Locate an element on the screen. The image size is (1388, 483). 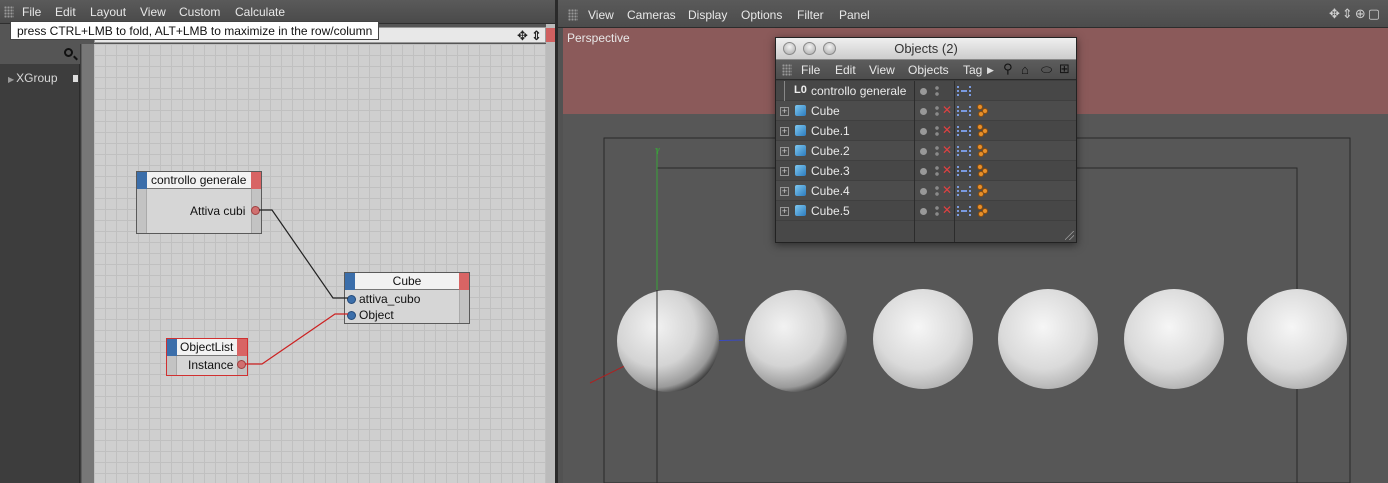
object-row: + Cube.1 ✕ is located at coordinates (926, 131).